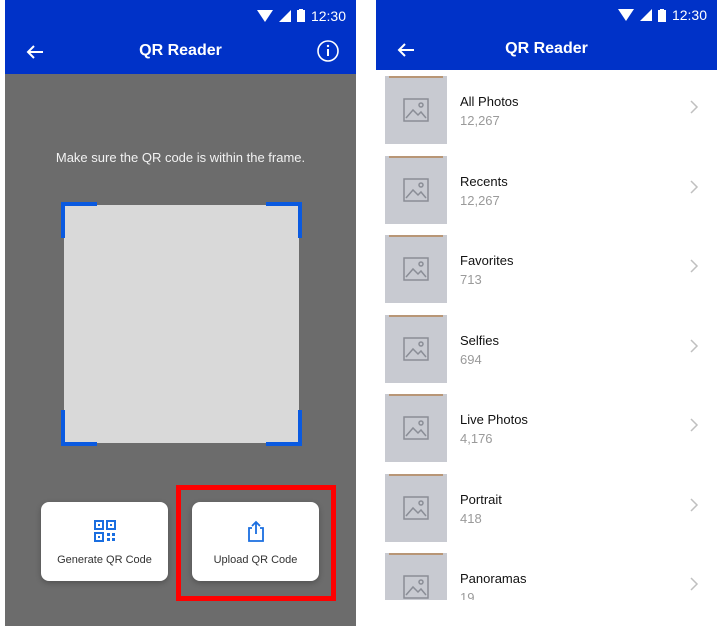  I want to click on album-count: 713, so click(471, 279).